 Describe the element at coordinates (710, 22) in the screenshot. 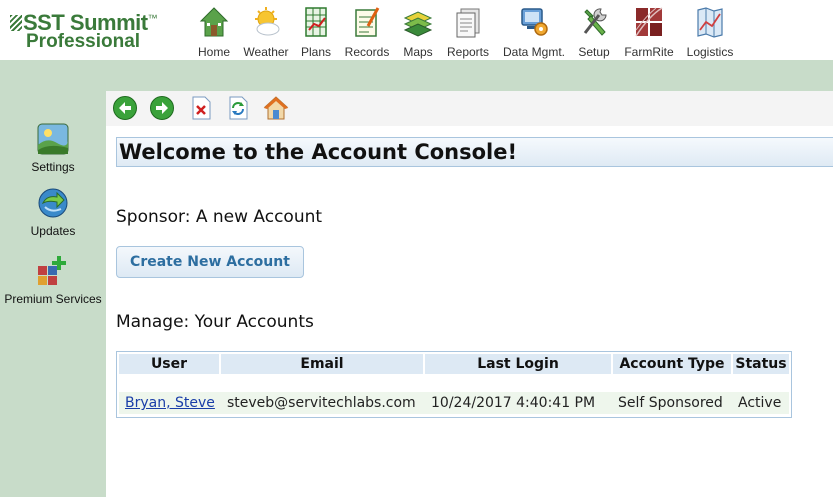

I see `logistics-icon` at that location.